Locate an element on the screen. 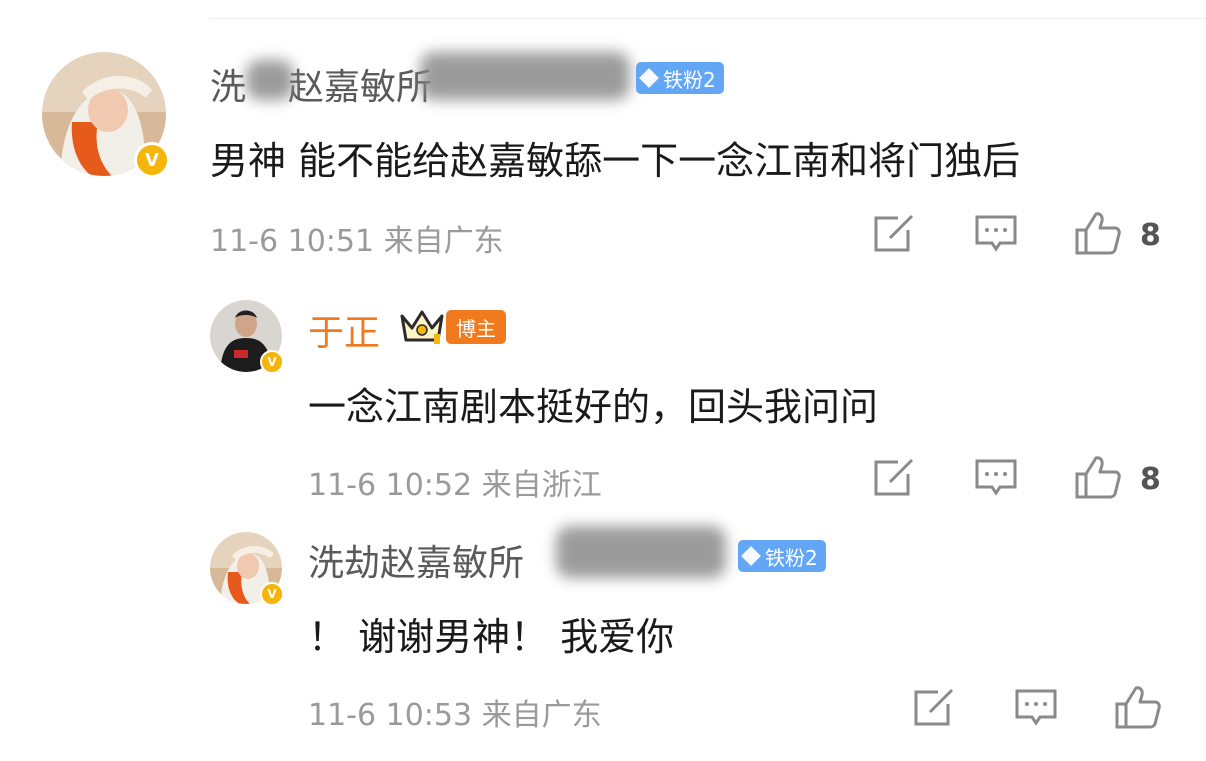 This screenshot has width=1206, height=761. comment-meta: 11-6 10:52 来自浙江 is located at coordinates (455, 482).